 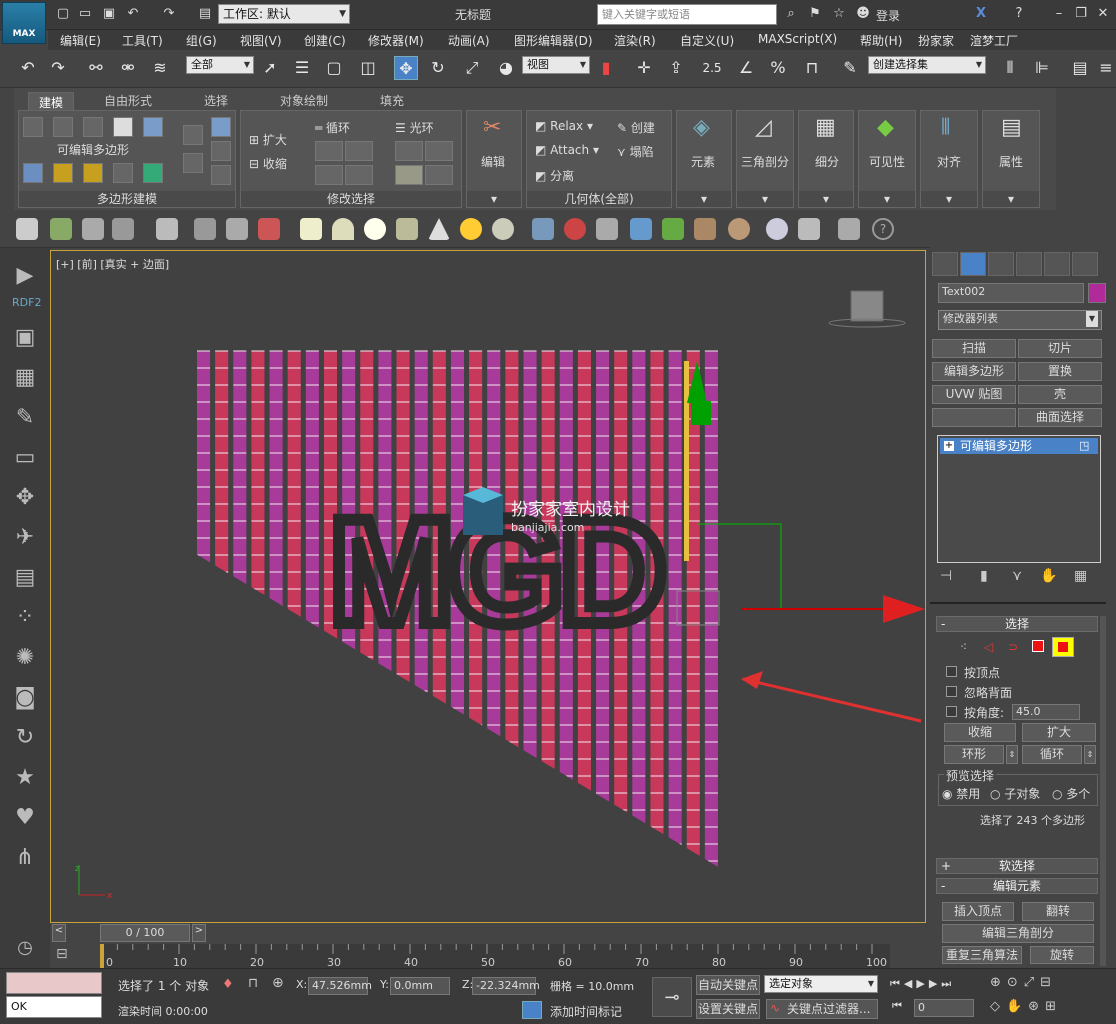 What do you see at coordinates (567, 150) in the screenshot?
I see `attach-button: ◩ Attach ▾` at bounding box center [567, 150].